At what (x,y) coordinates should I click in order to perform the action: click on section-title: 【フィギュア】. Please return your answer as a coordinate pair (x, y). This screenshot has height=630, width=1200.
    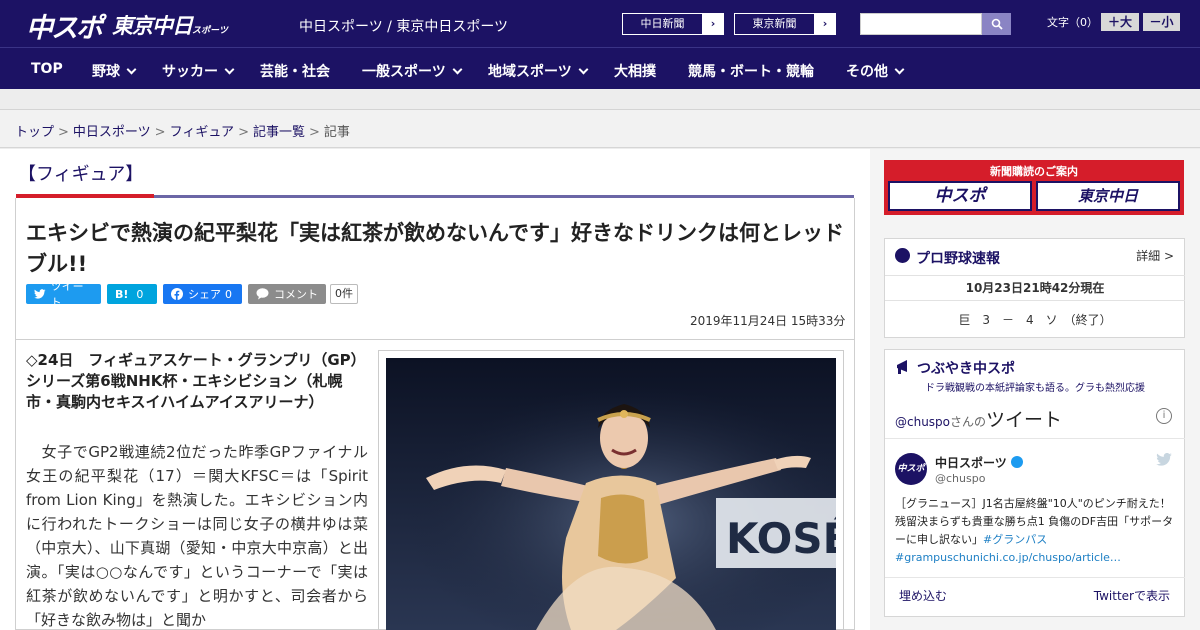
    Looking at the image, I should click on (80, 173).